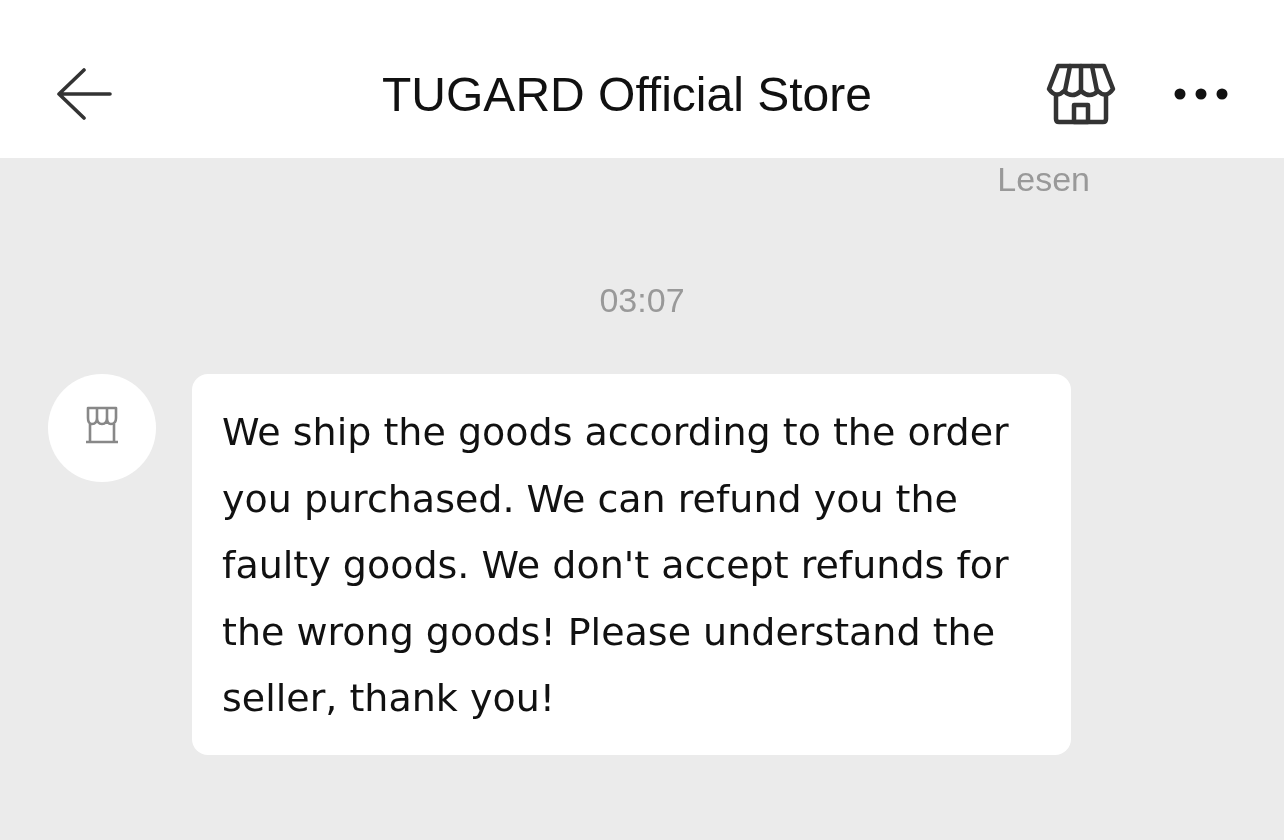  Describe the element at coordinates (1043, 179) in the screenshot. I see `read-status: Lesen` at that location.